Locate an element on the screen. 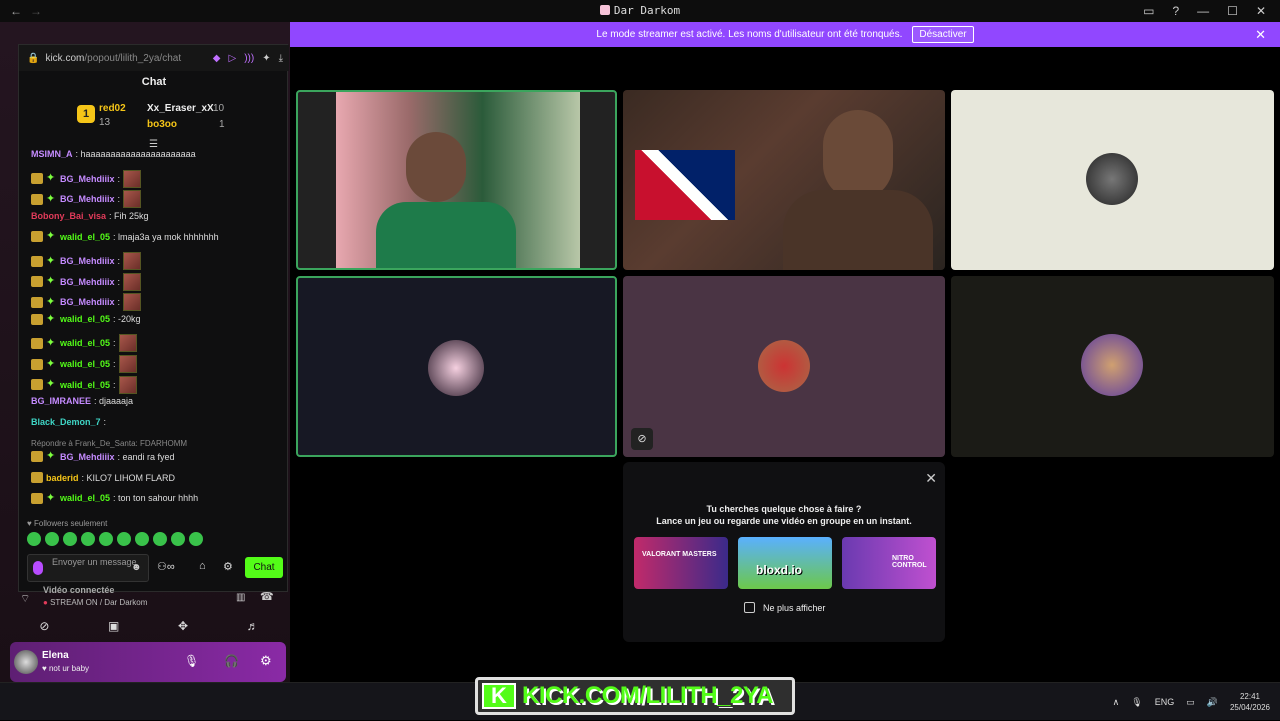 The image size is (1280, 721). chat-username: BG_IMRANEE is located at coordinates (61, 401).